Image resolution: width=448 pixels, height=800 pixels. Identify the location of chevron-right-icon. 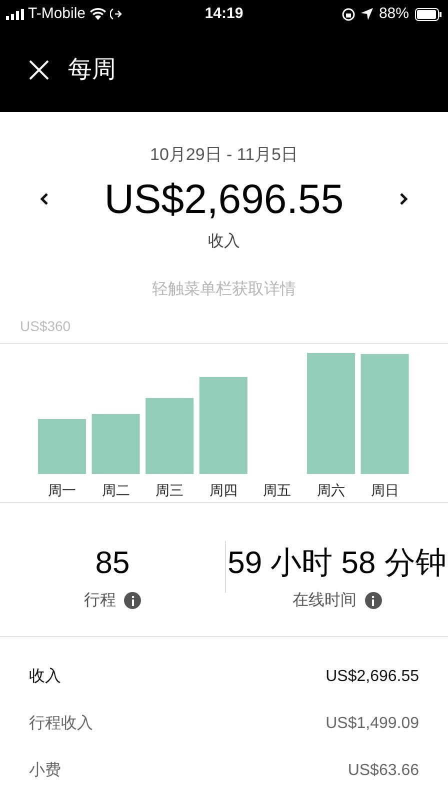
(403, 199).